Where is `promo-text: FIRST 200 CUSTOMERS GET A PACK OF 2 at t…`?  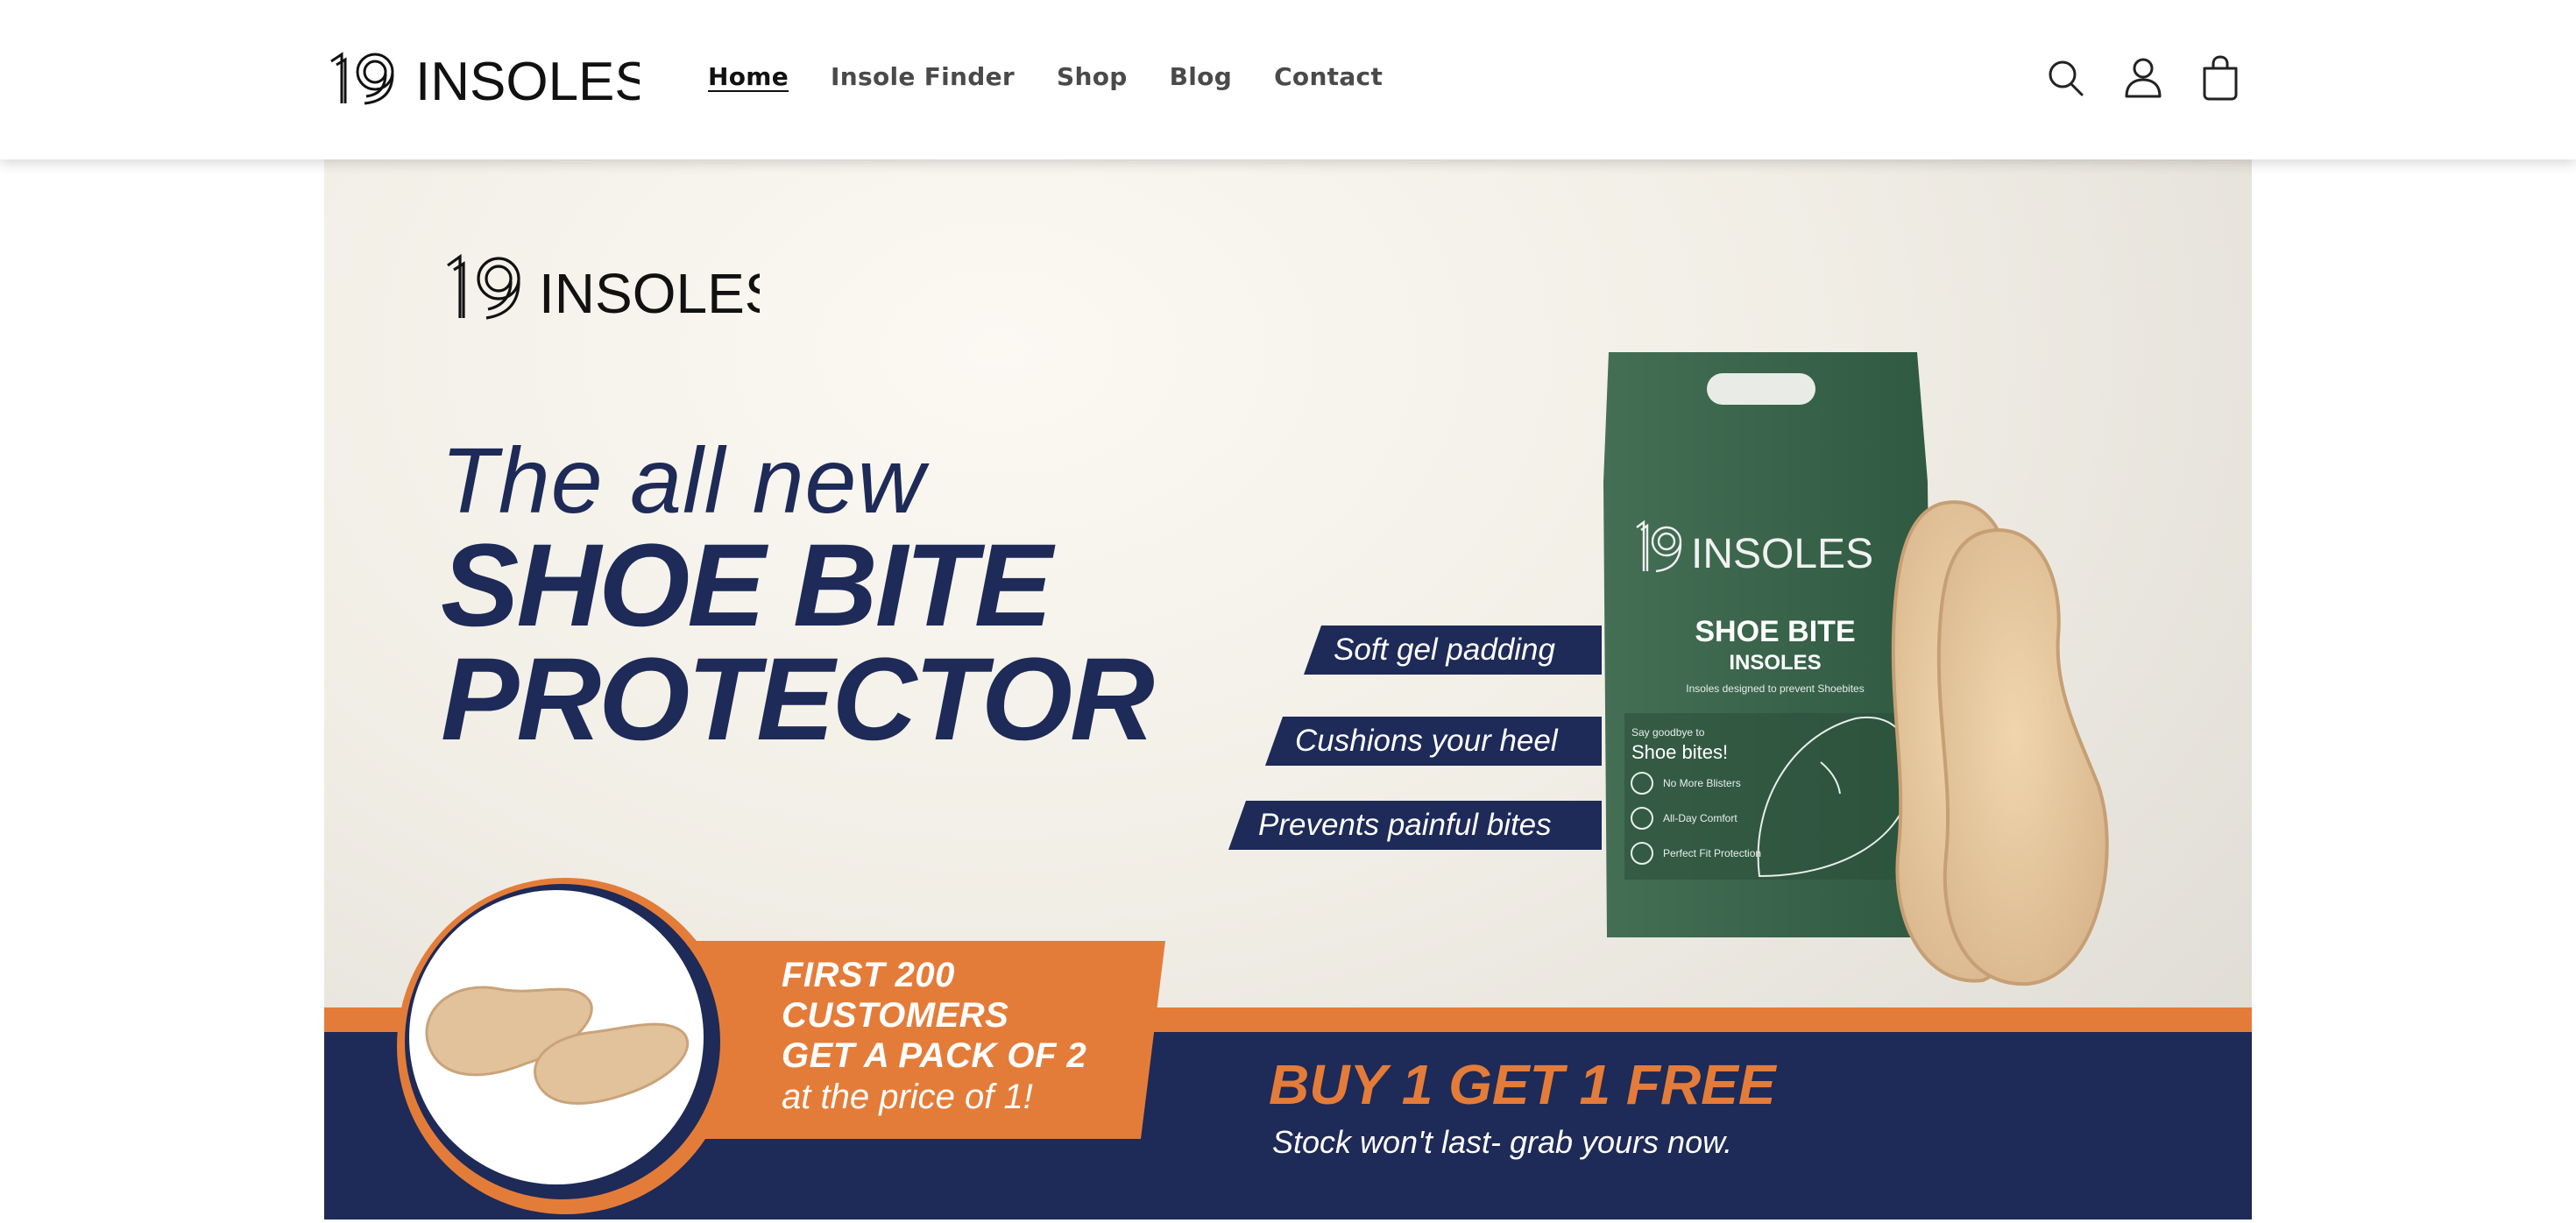 promo-text: FIRST 200 CUSTOMERS GET A PACK OF 2 at t… is located at coordinates (934, 1036).